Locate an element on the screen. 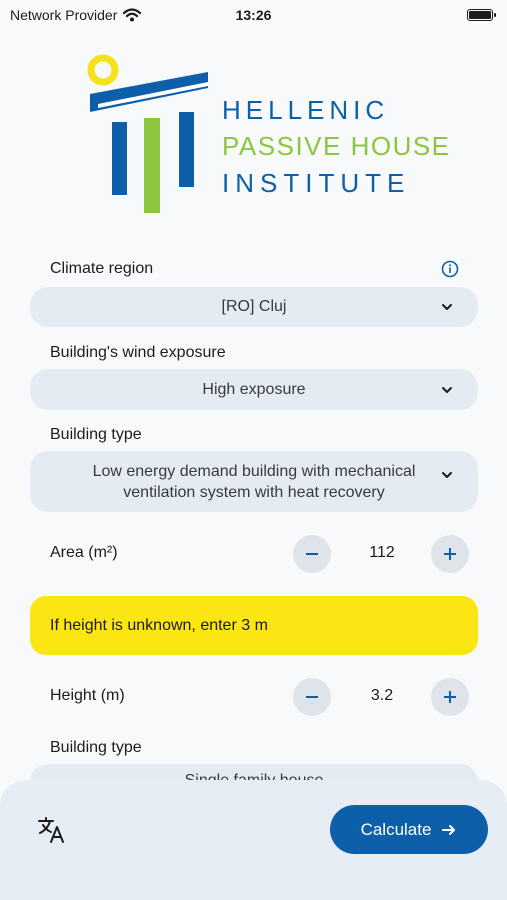  carrier-name: Network Provider is located at coordinates (64, 15).